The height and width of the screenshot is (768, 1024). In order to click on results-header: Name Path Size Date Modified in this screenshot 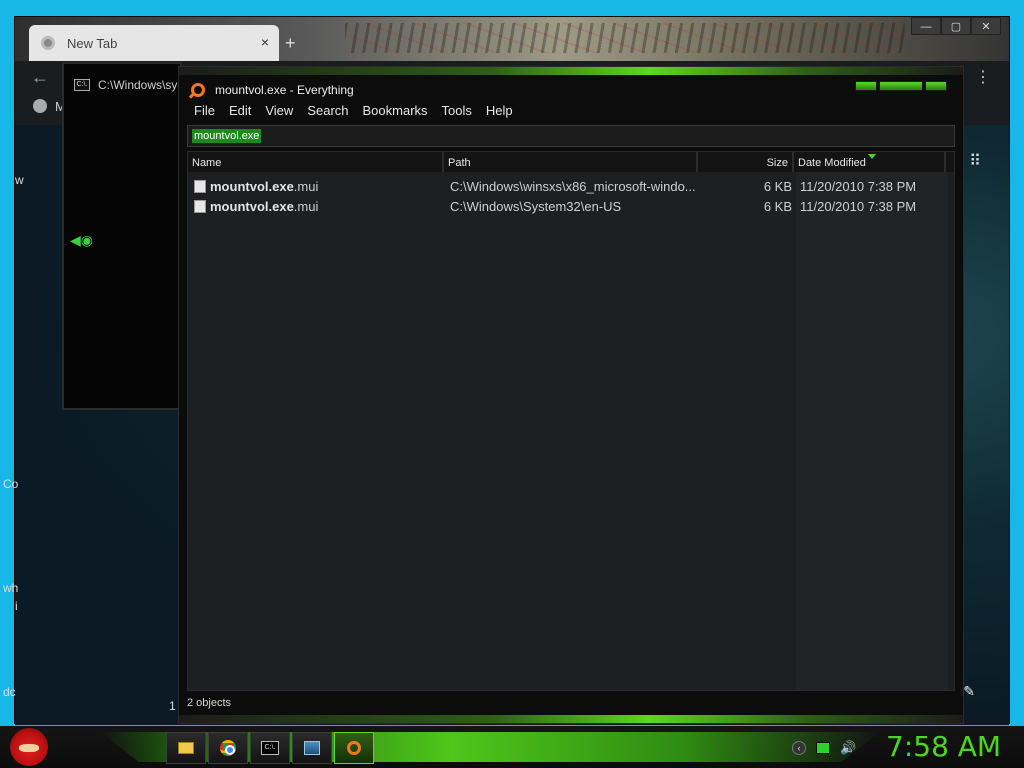, I will do `click(571, 162)`.